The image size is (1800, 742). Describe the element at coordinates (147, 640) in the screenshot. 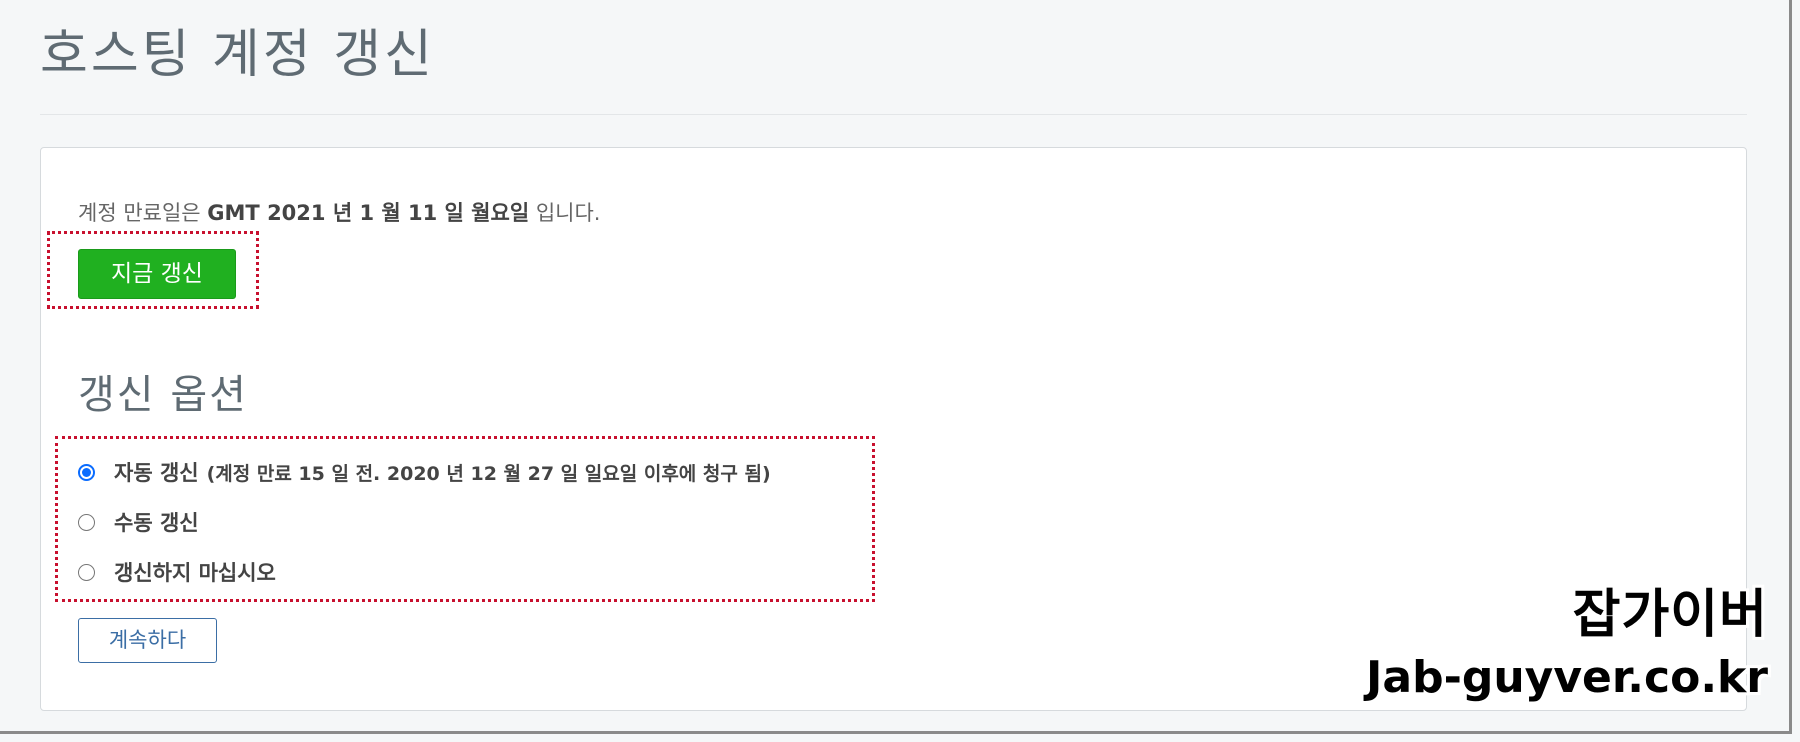

I see `continue-button: 계속하다` at that location.